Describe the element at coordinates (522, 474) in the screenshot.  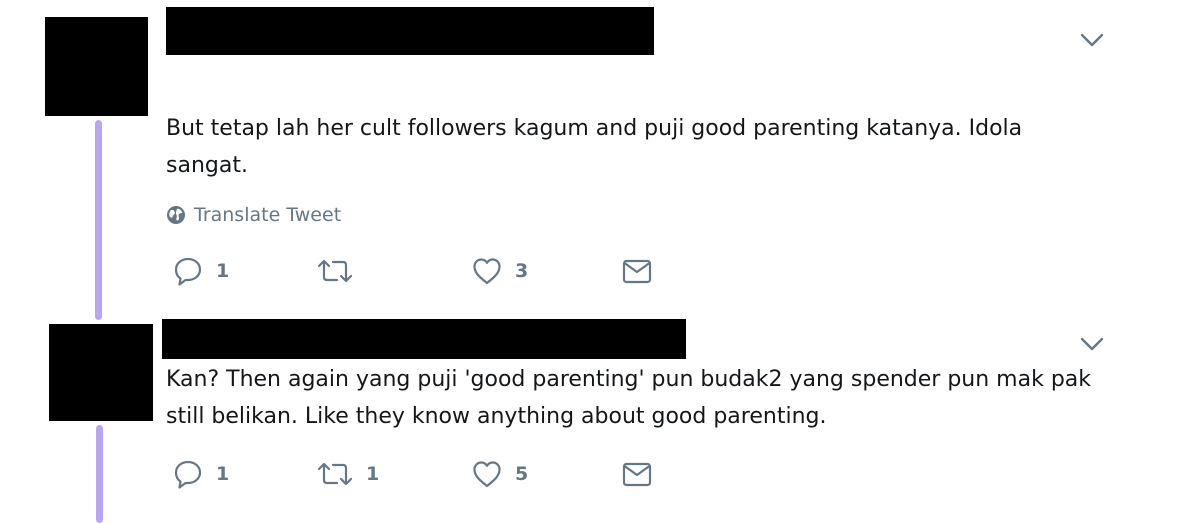
I see `like-count: 5` at that location.